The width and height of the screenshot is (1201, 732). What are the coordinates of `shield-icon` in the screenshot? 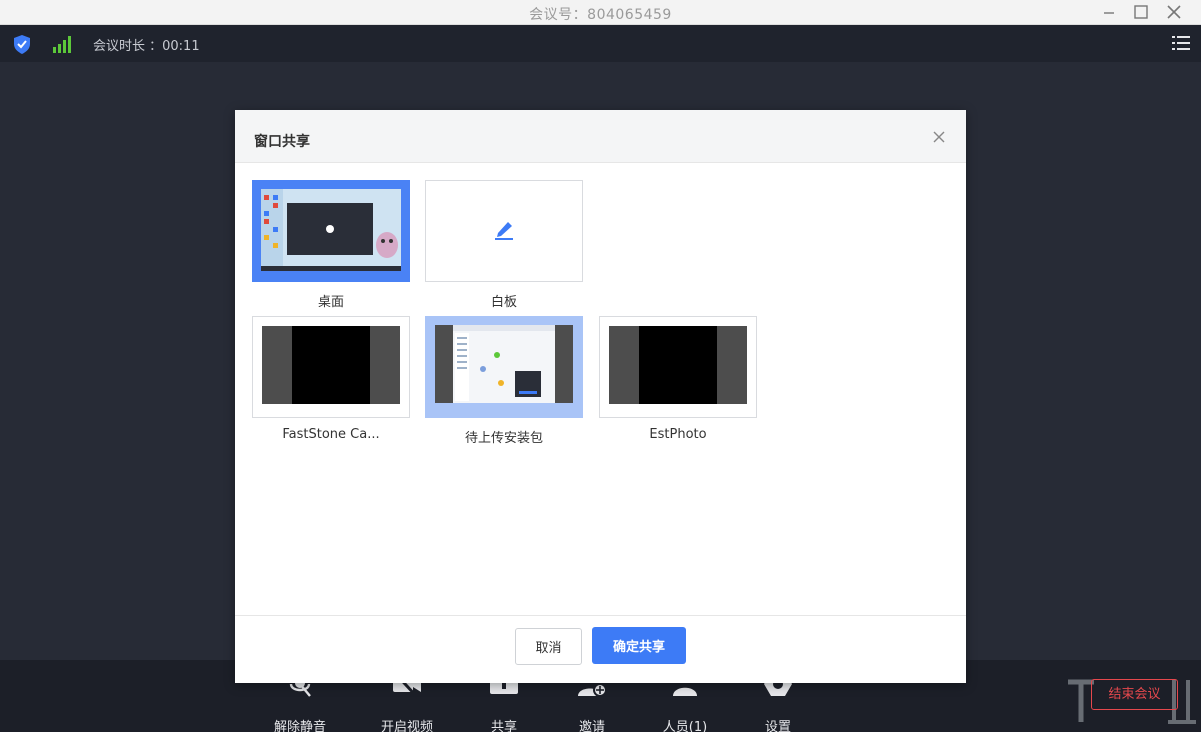 It's located at (22, 44).